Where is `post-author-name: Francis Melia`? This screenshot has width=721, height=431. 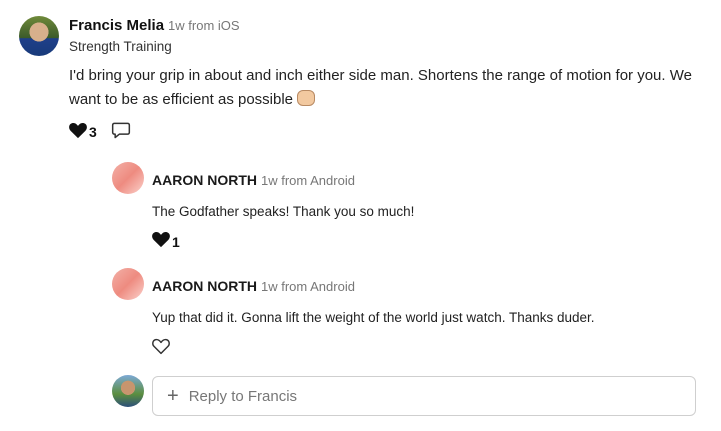 post-author-name: Francis Melia is located at coordinates (116, 25).